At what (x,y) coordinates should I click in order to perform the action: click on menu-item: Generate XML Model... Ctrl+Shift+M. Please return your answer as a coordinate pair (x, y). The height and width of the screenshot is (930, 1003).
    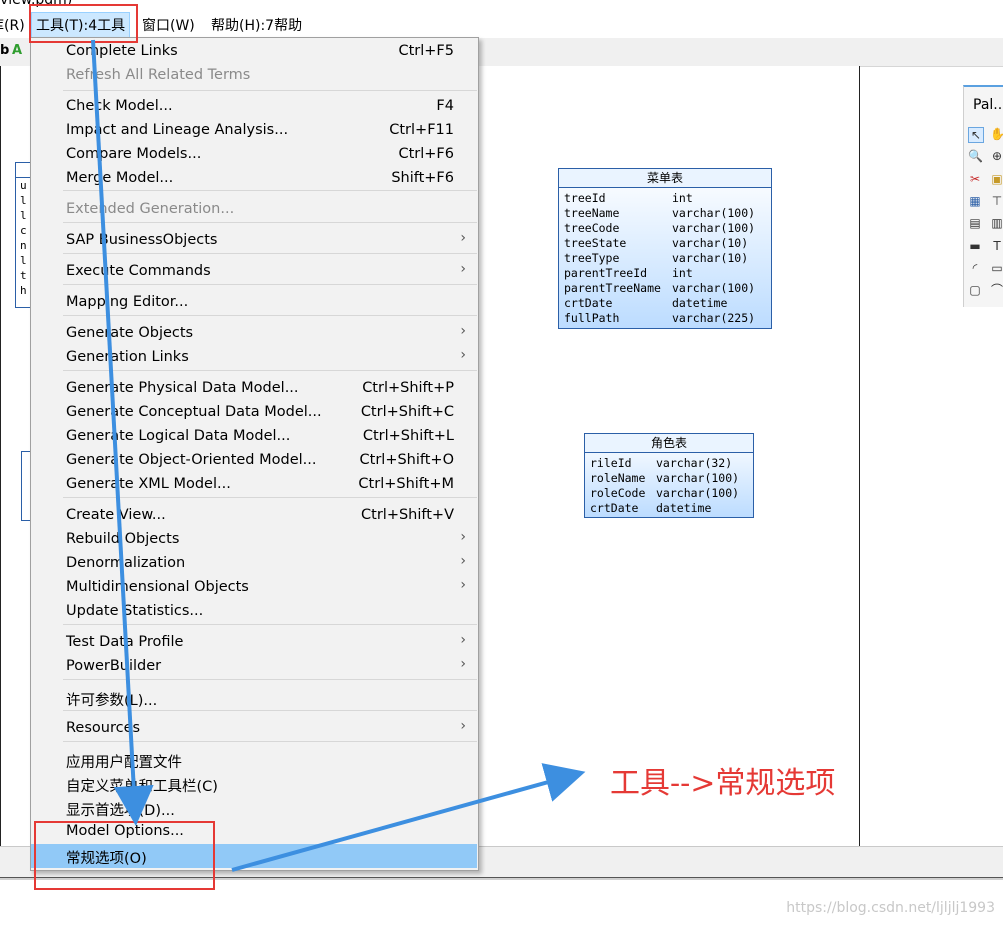
    Looking at the image, I should click on (254, 485).